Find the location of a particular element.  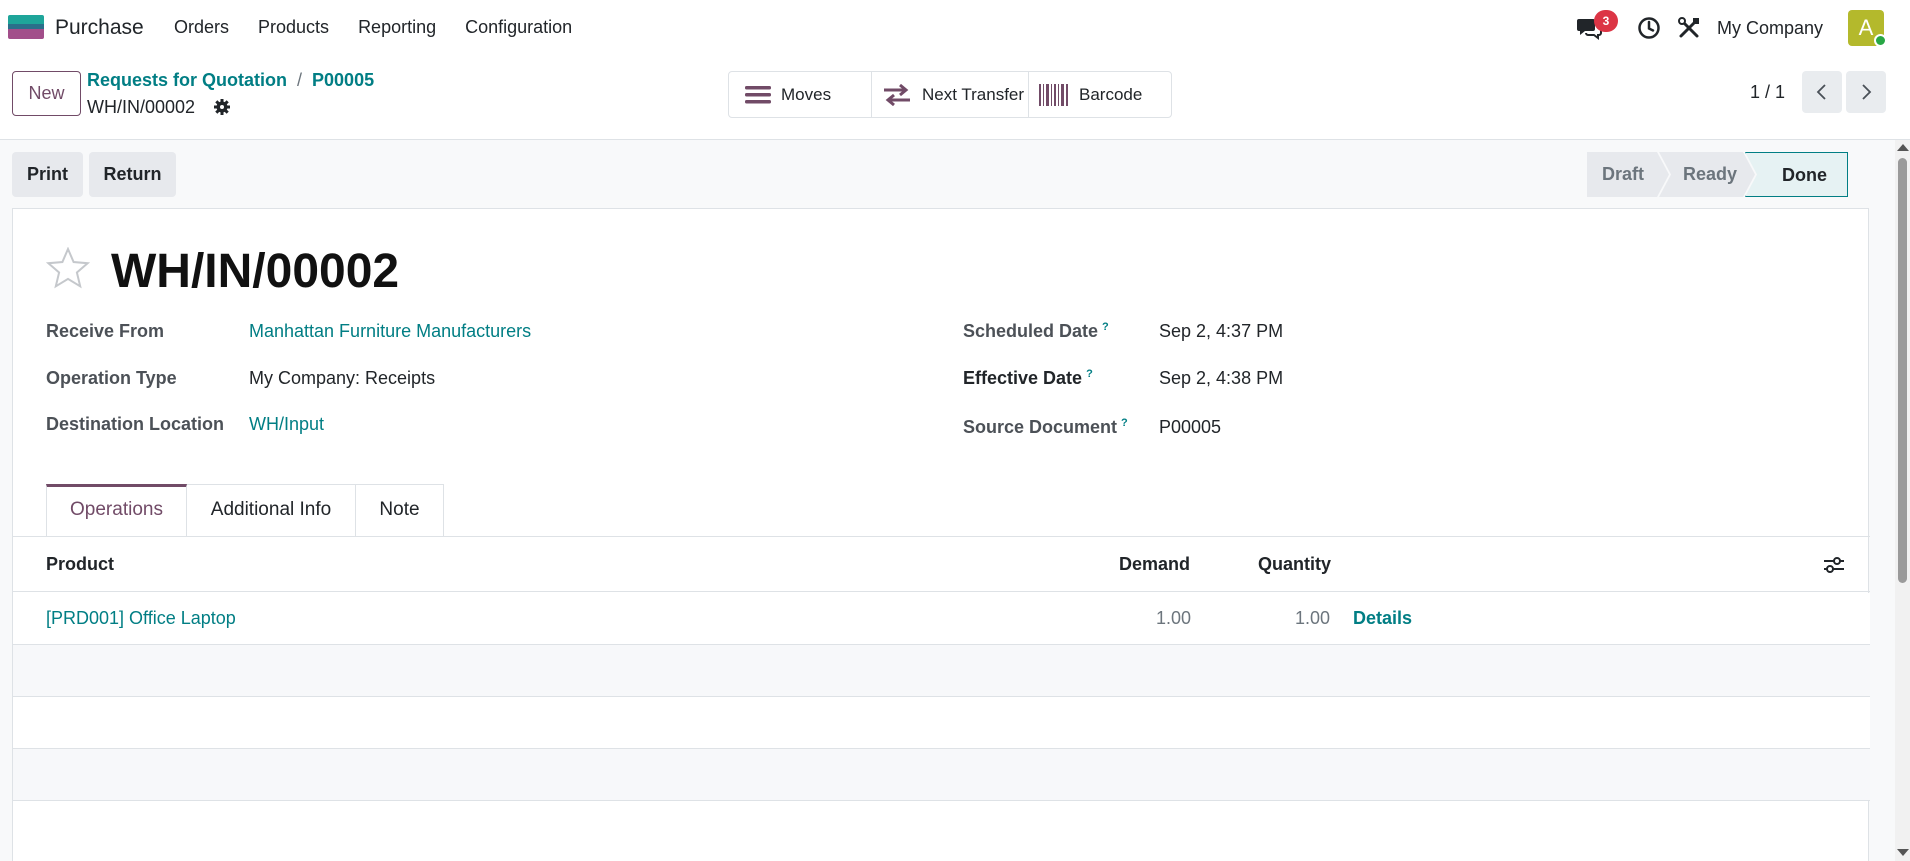

pager-previous-button is located at coordinates (1822, 92).